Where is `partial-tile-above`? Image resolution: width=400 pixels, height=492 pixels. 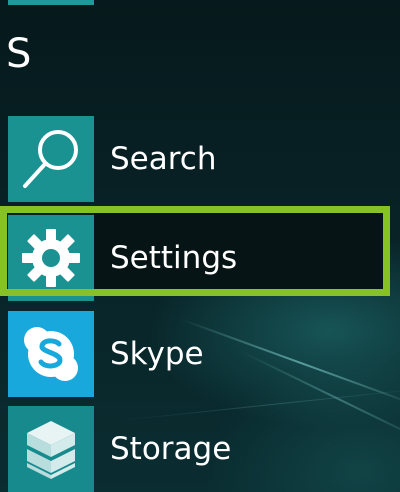
partial-tile-above is located at coordinates (51, 2).